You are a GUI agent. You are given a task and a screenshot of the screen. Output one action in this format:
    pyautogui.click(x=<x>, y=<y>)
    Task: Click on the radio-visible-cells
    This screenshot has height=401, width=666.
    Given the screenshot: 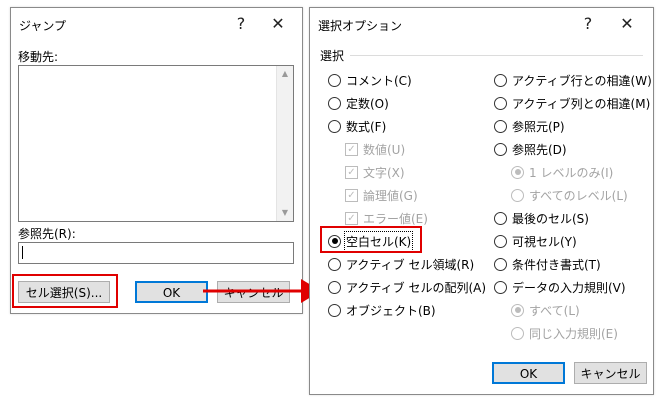 What is the action you would take?
    pyautogui.click(x=500, y=241)
    